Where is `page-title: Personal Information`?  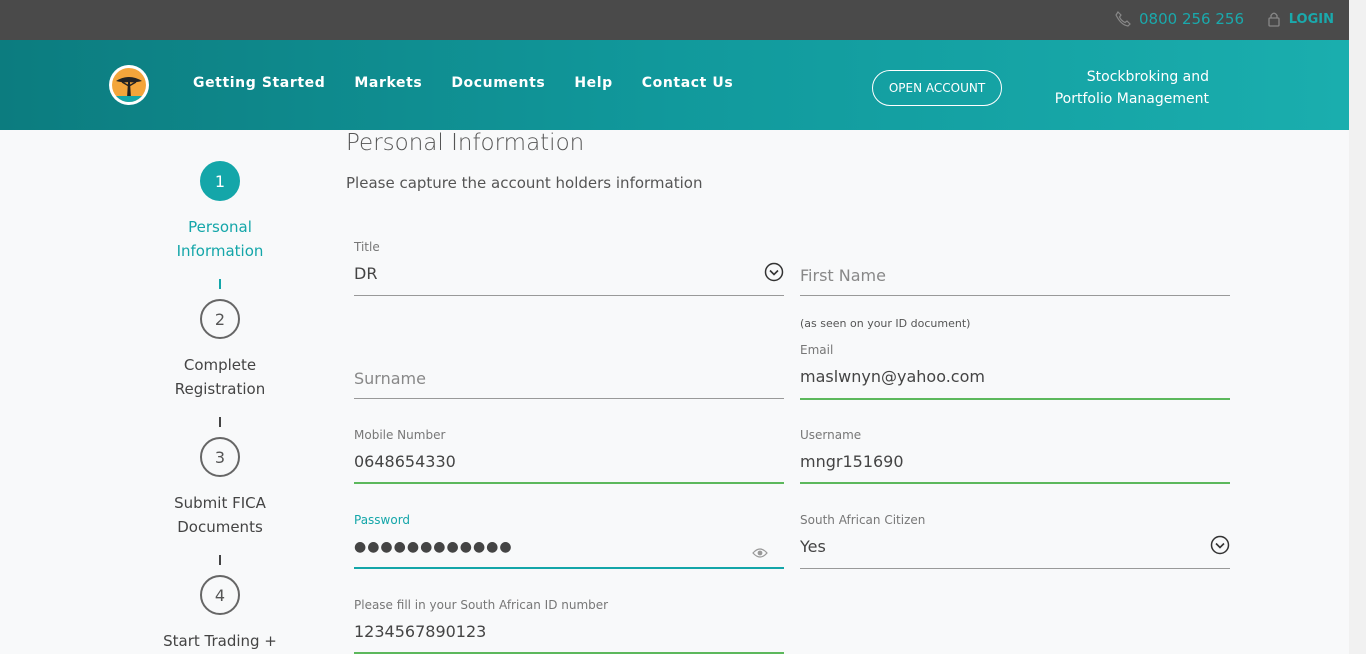
page-title: Personal Information is located at coordinates (465, 143).